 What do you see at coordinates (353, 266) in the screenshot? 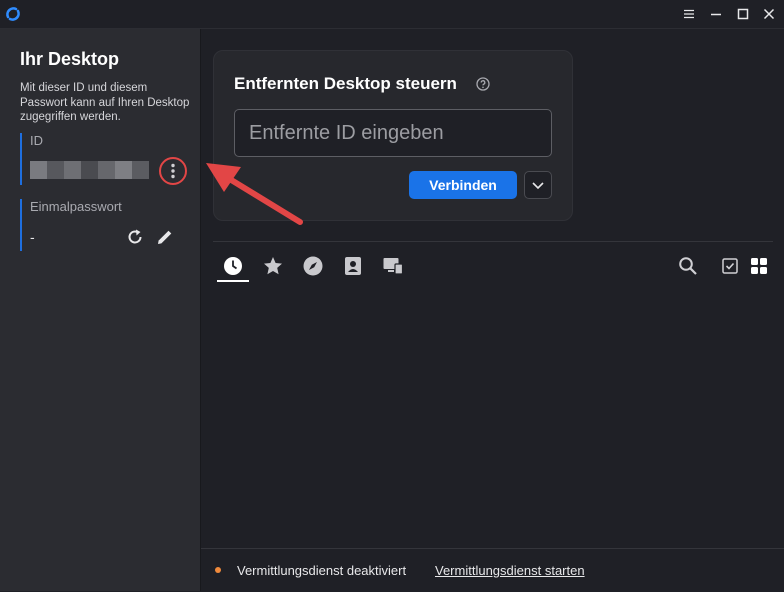
I see `address-book-icon` at bounding box center [353, 266].